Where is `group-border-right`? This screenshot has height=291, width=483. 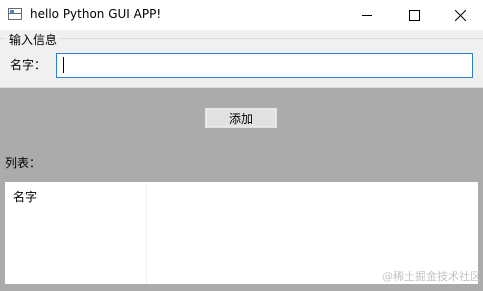 group-border-right is located at coordinates (270, 38).